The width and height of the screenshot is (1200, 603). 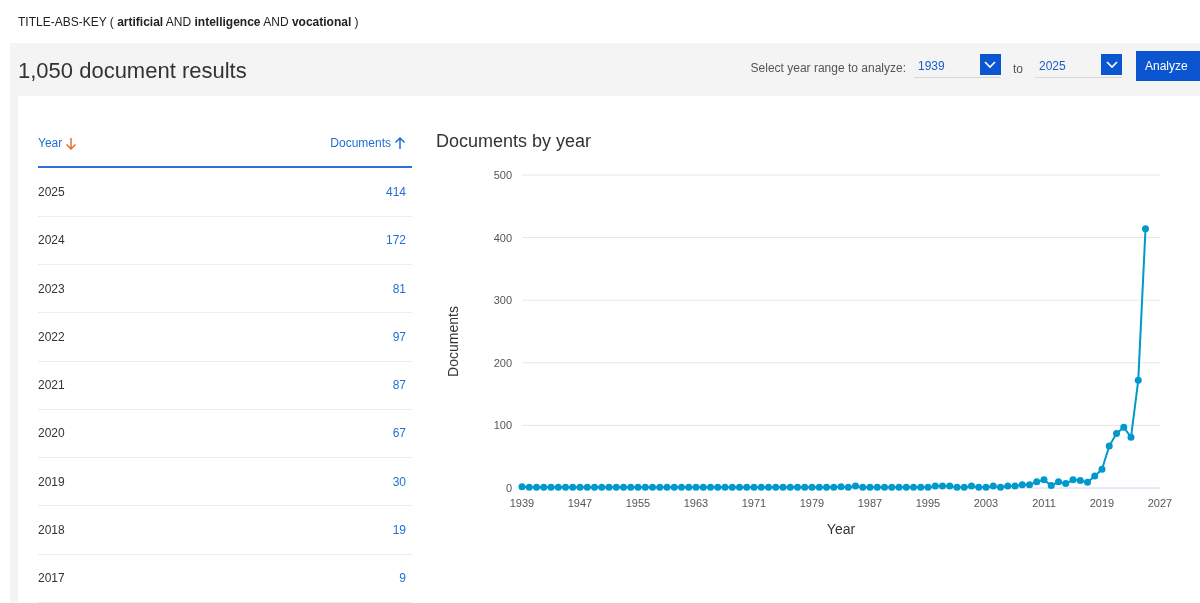 What do you see at coordinates (754, 503) in the screenshot?
I see `x-tick-label: 1971` at bounding box center [754, 503].